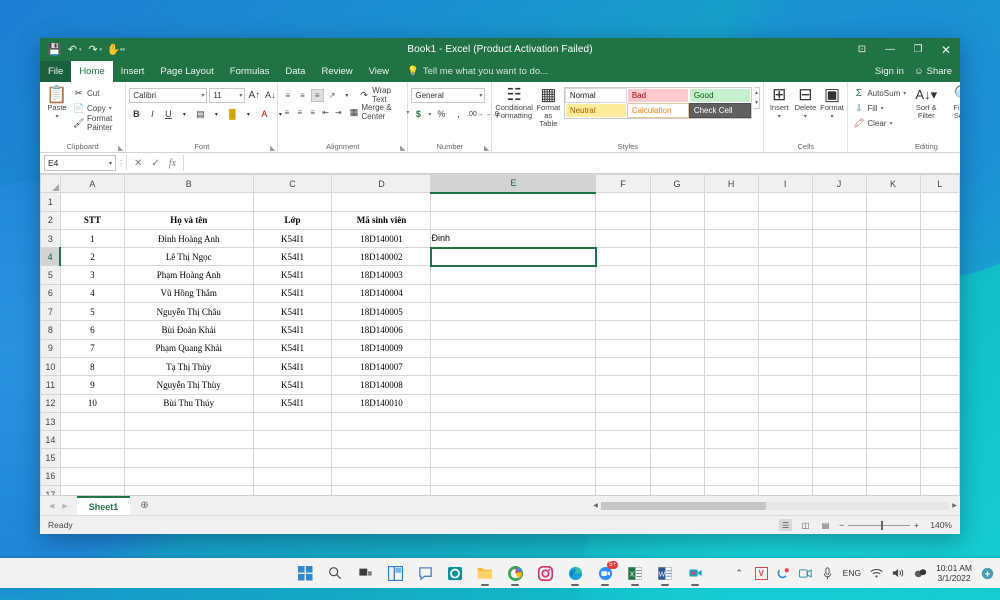  I want to click on cell-a1, so click(92, 202).